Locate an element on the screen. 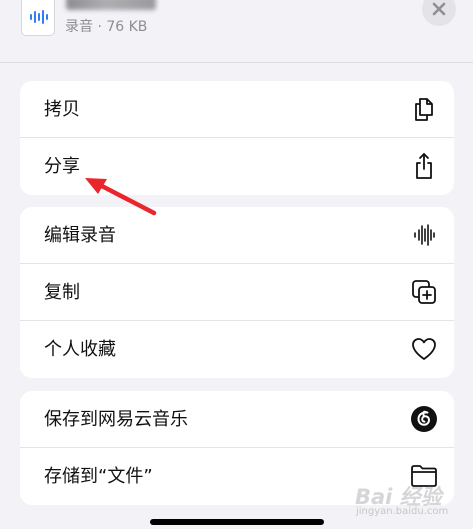 The width and height of the screenshot is (473, 529). file-meta: 录音 · 76 KB is located at coordinates (106, 27).